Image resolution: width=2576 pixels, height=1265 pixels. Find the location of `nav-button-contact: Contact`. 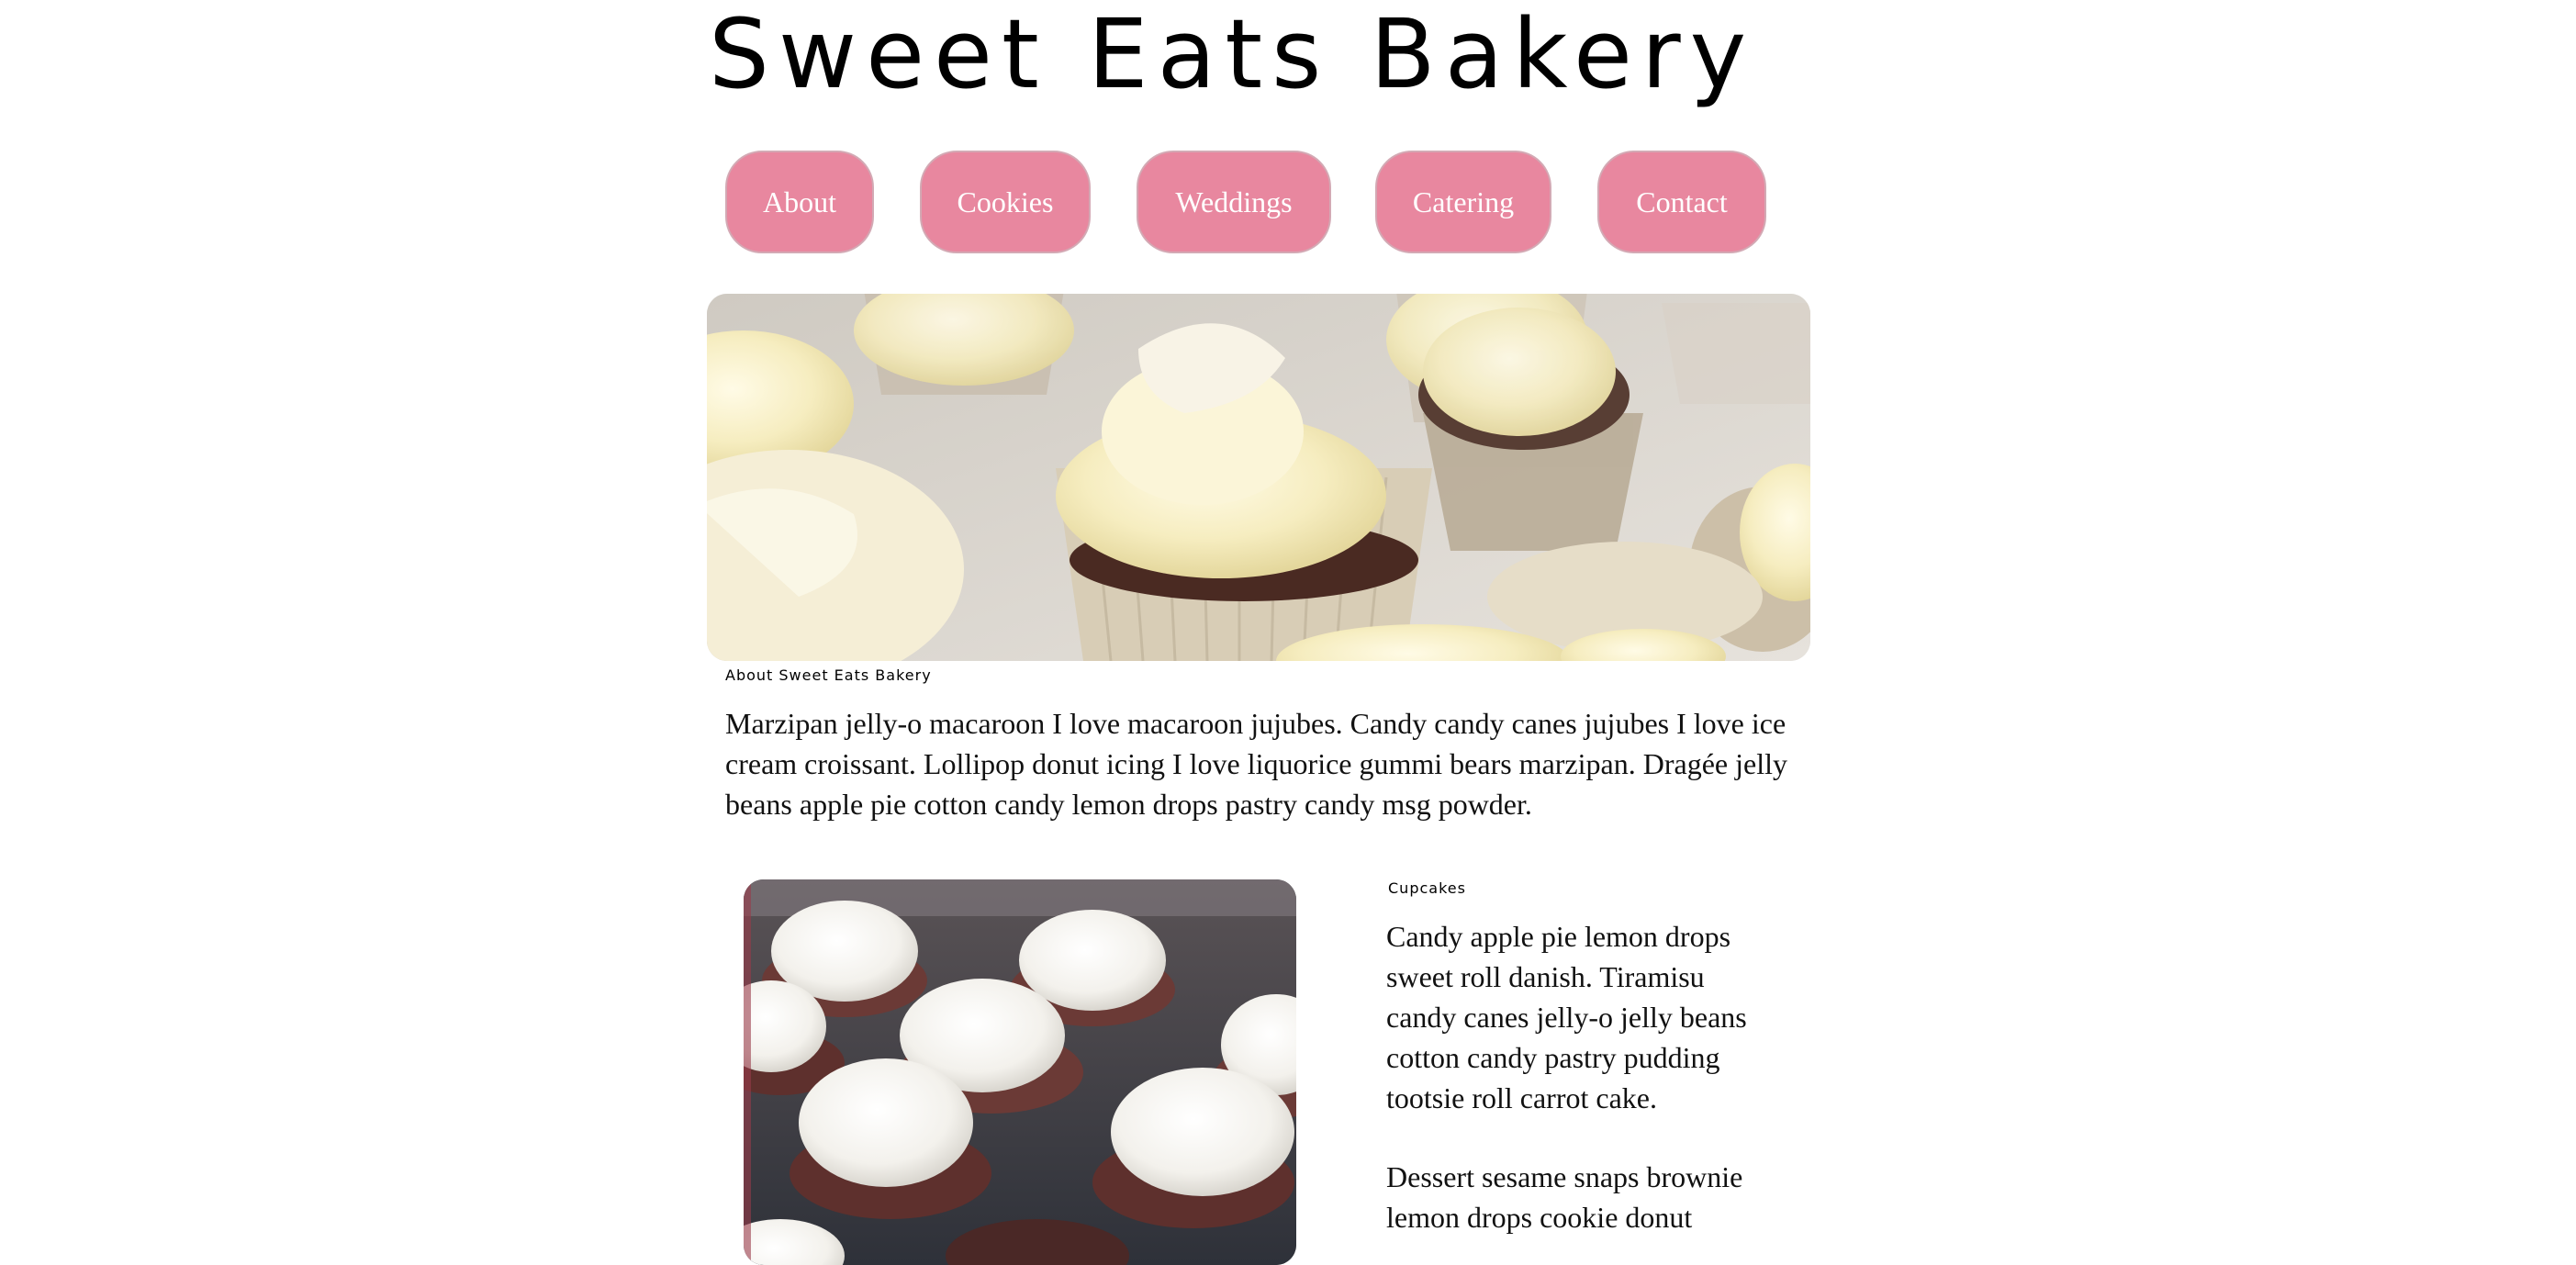

nav-button-contact: Contact is located at coordinates (1681, 202).